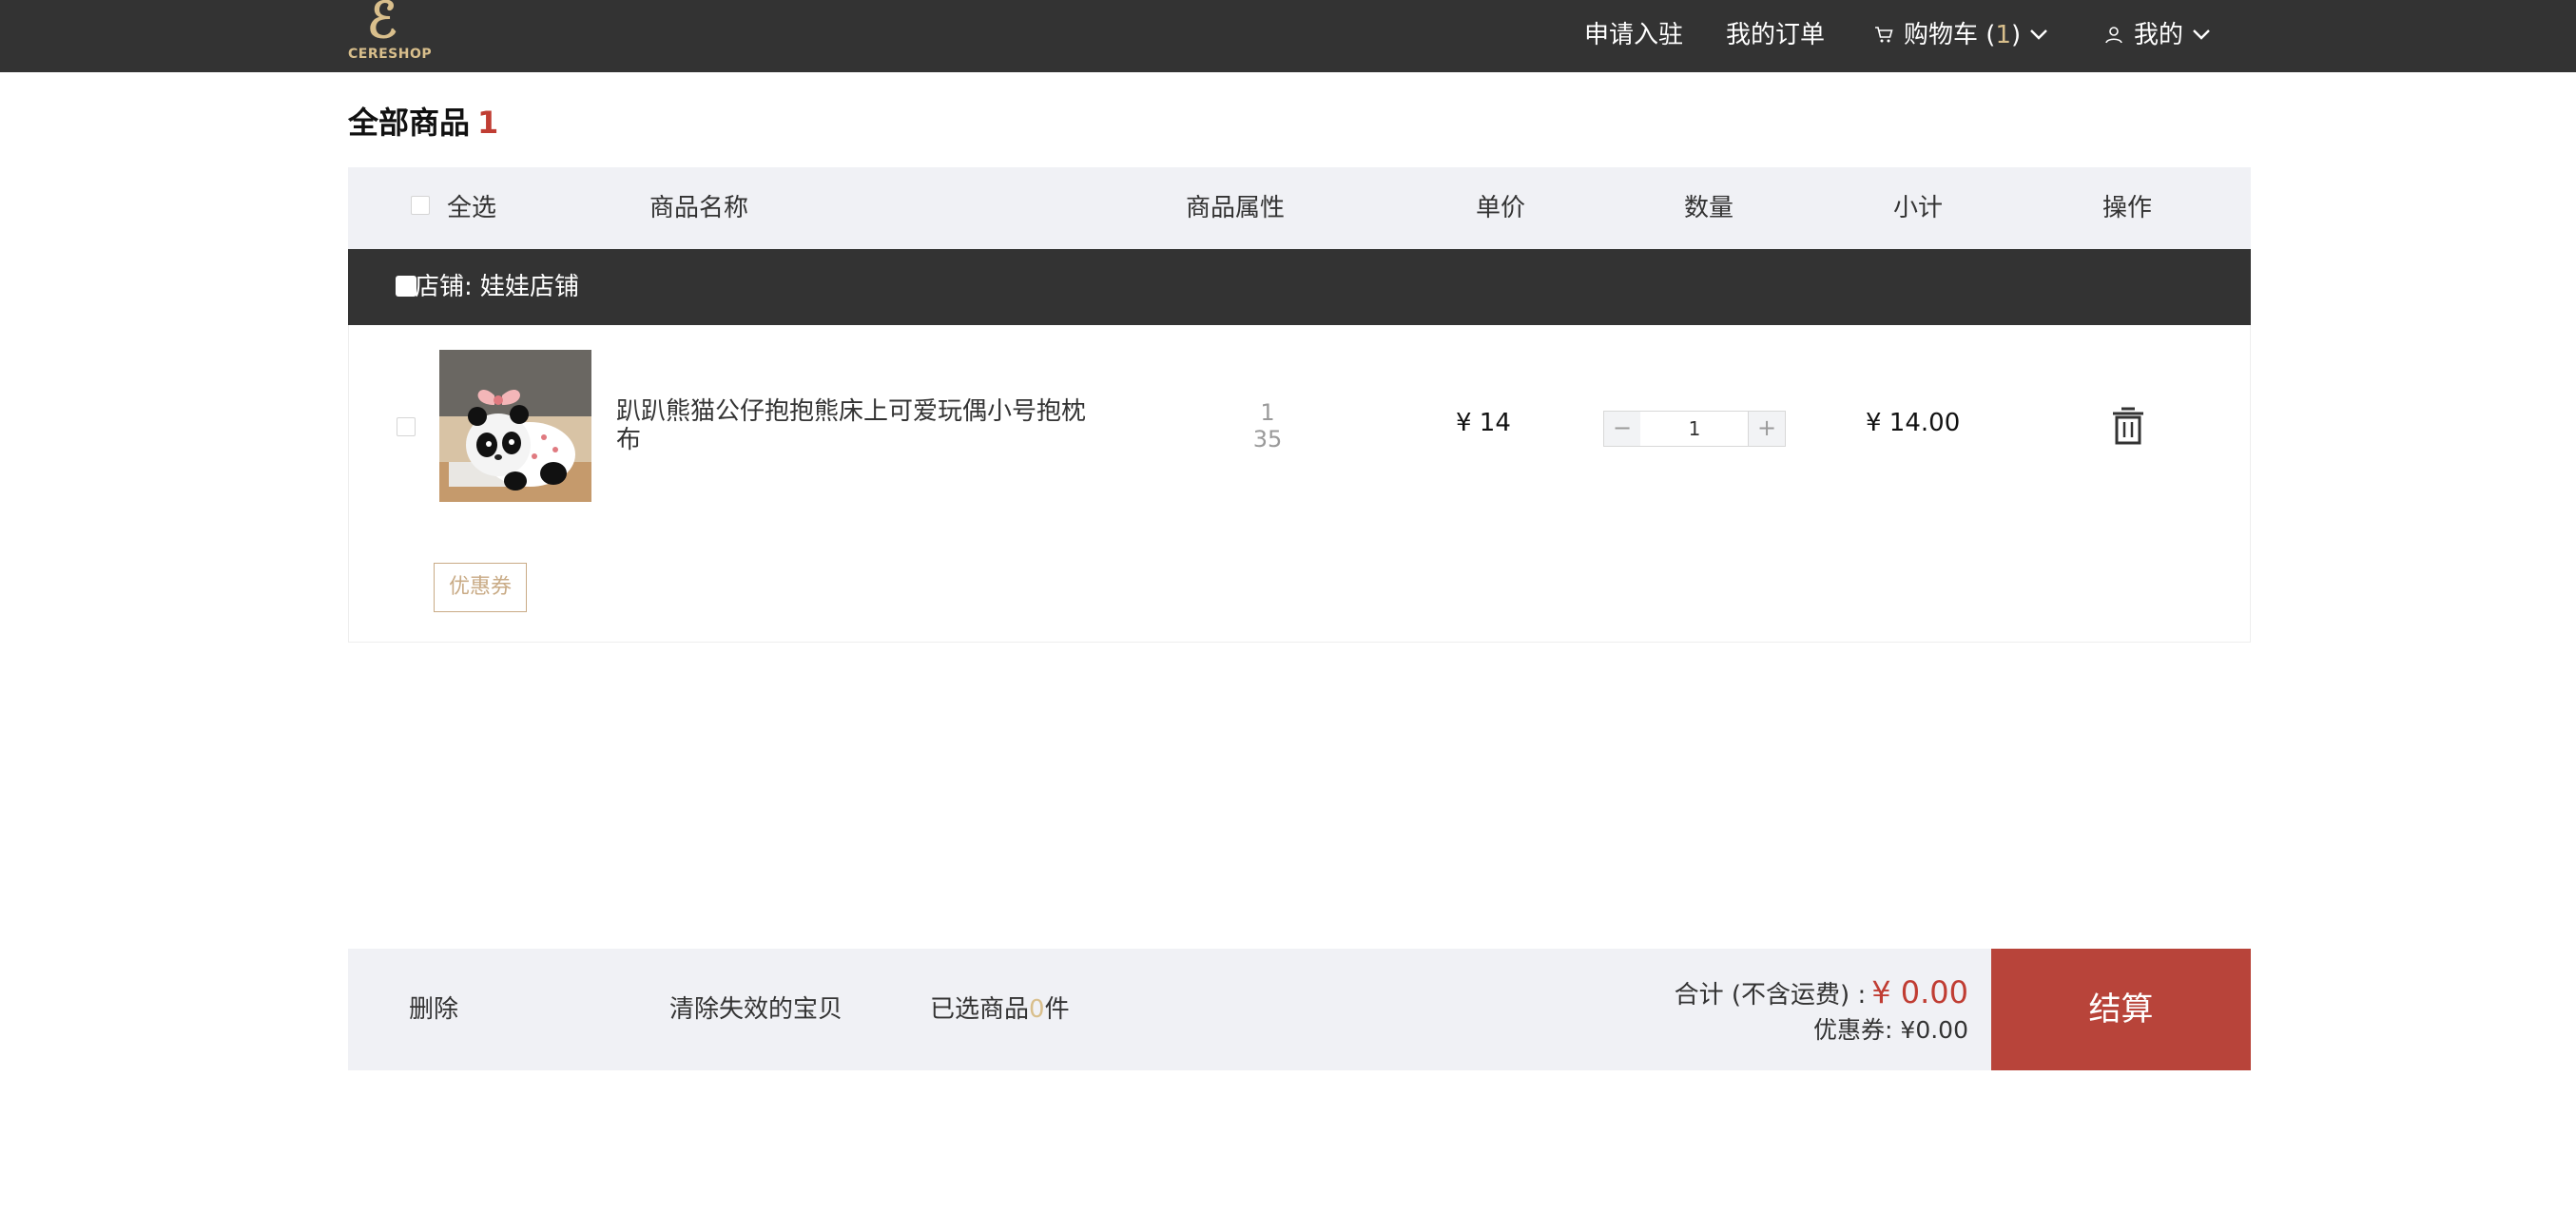  What do you see at coordinates (488, 123) in the screenshot?
I see `page-title-count: 1` at bounding box center [488, 123].